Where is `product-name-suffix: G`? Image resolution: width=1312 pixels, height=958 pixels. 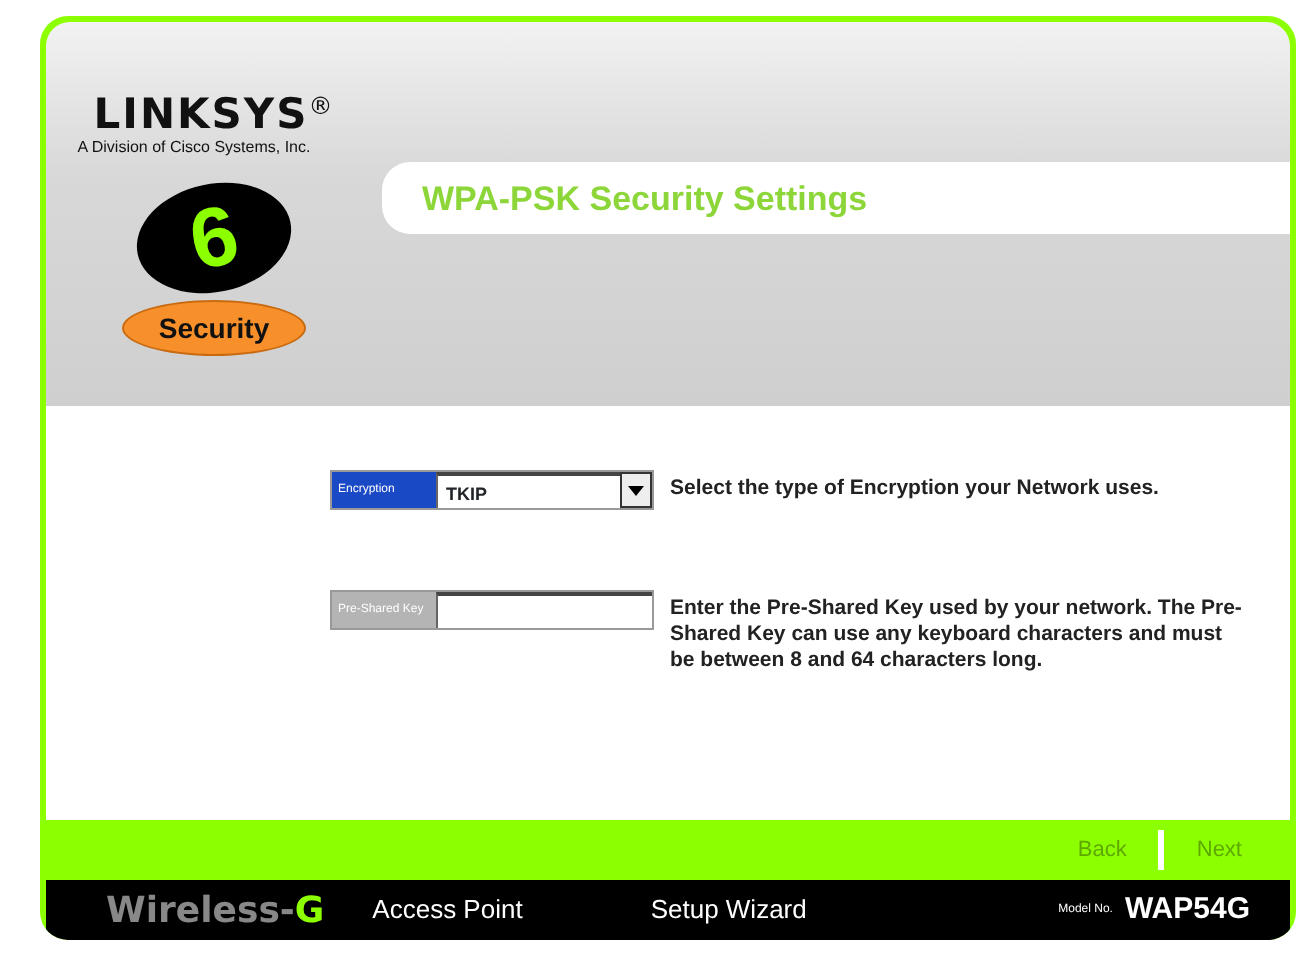 product-name-suffix: G is located at coordinates (309, 911).